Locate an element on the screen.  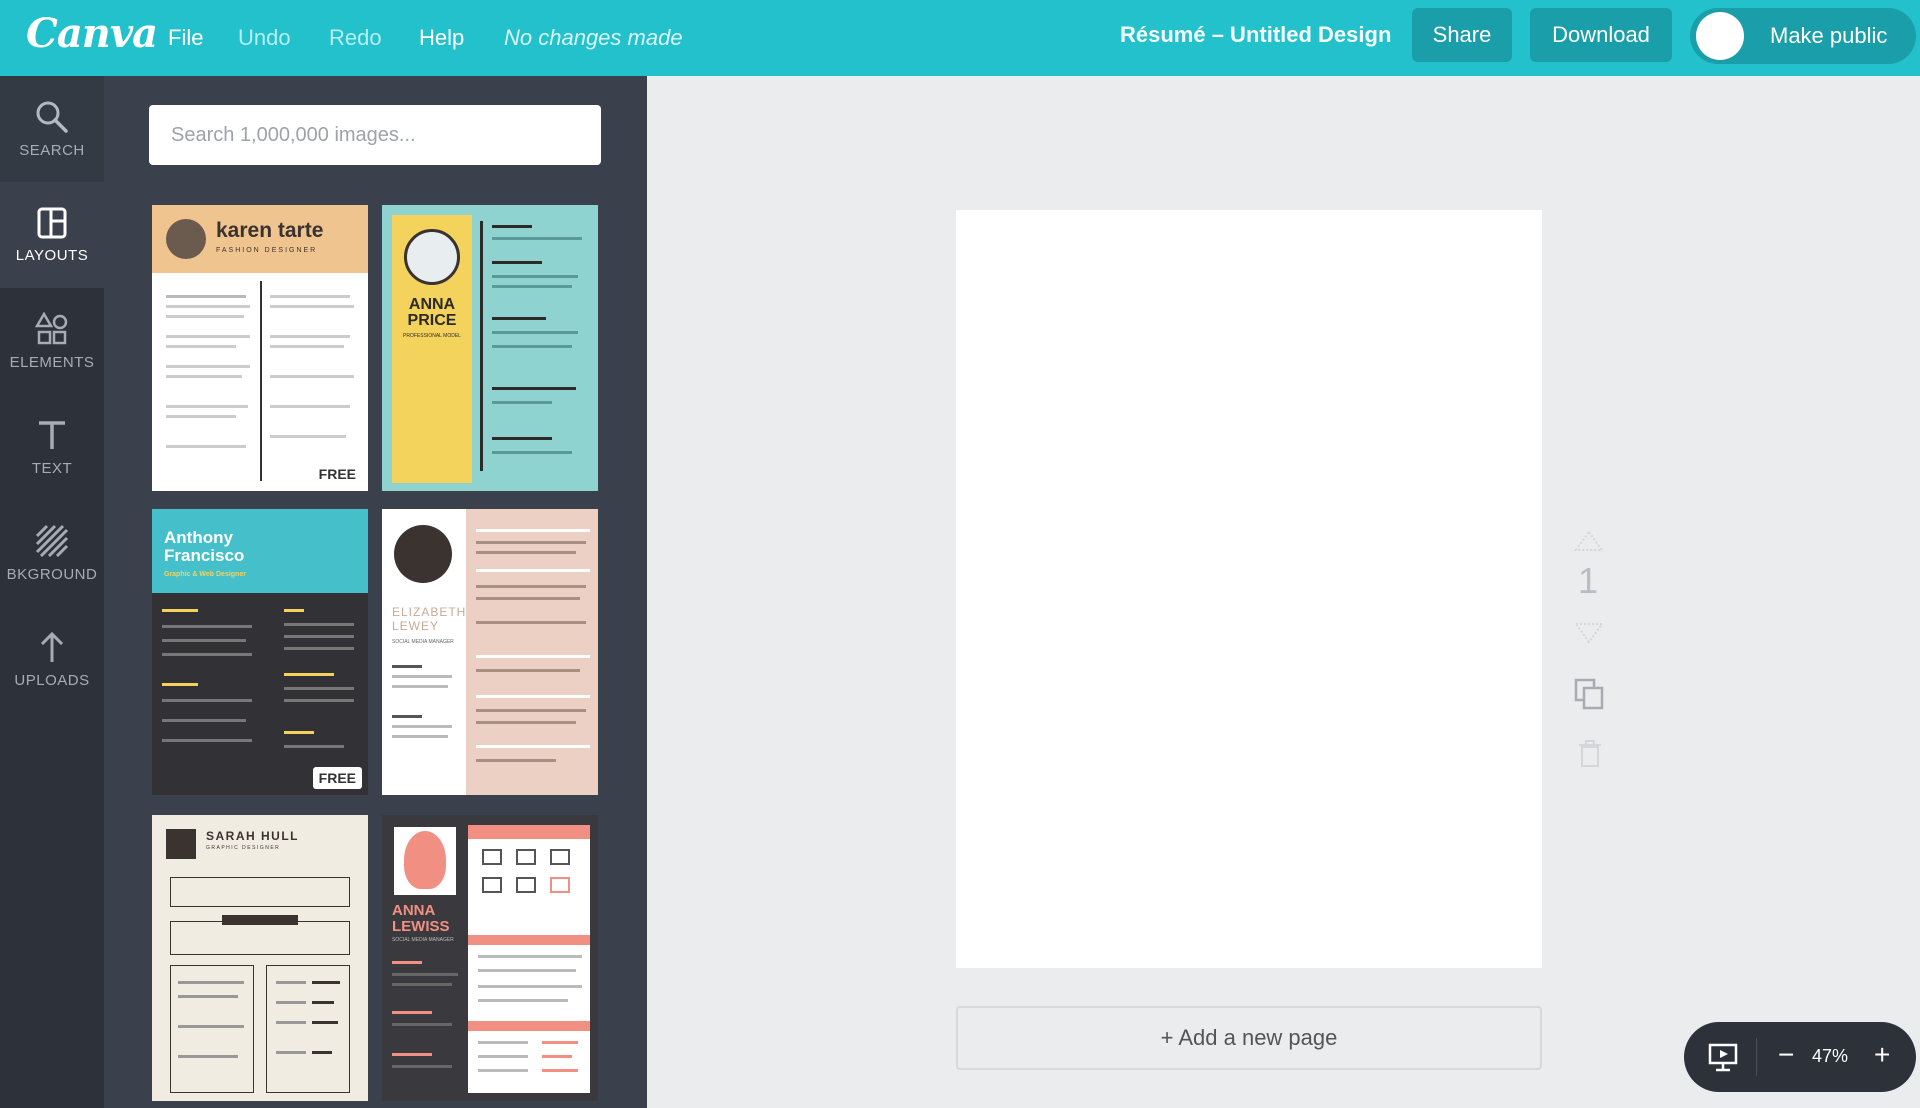
save-status: No changes made is located at coordinates (593, 37).